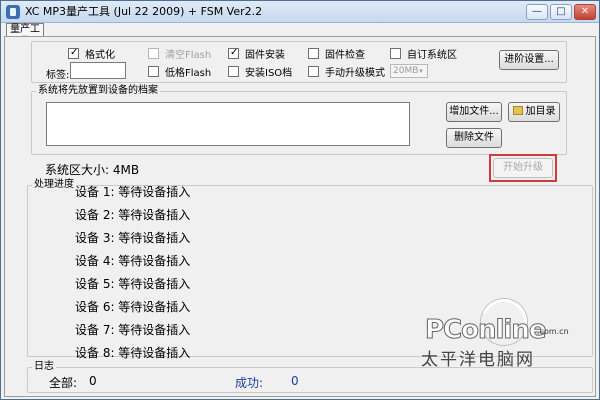 This screenshot has height=400, width=600. I want to click on device-status-7: 设备 7: 等待设备插入, so click(133, 330).